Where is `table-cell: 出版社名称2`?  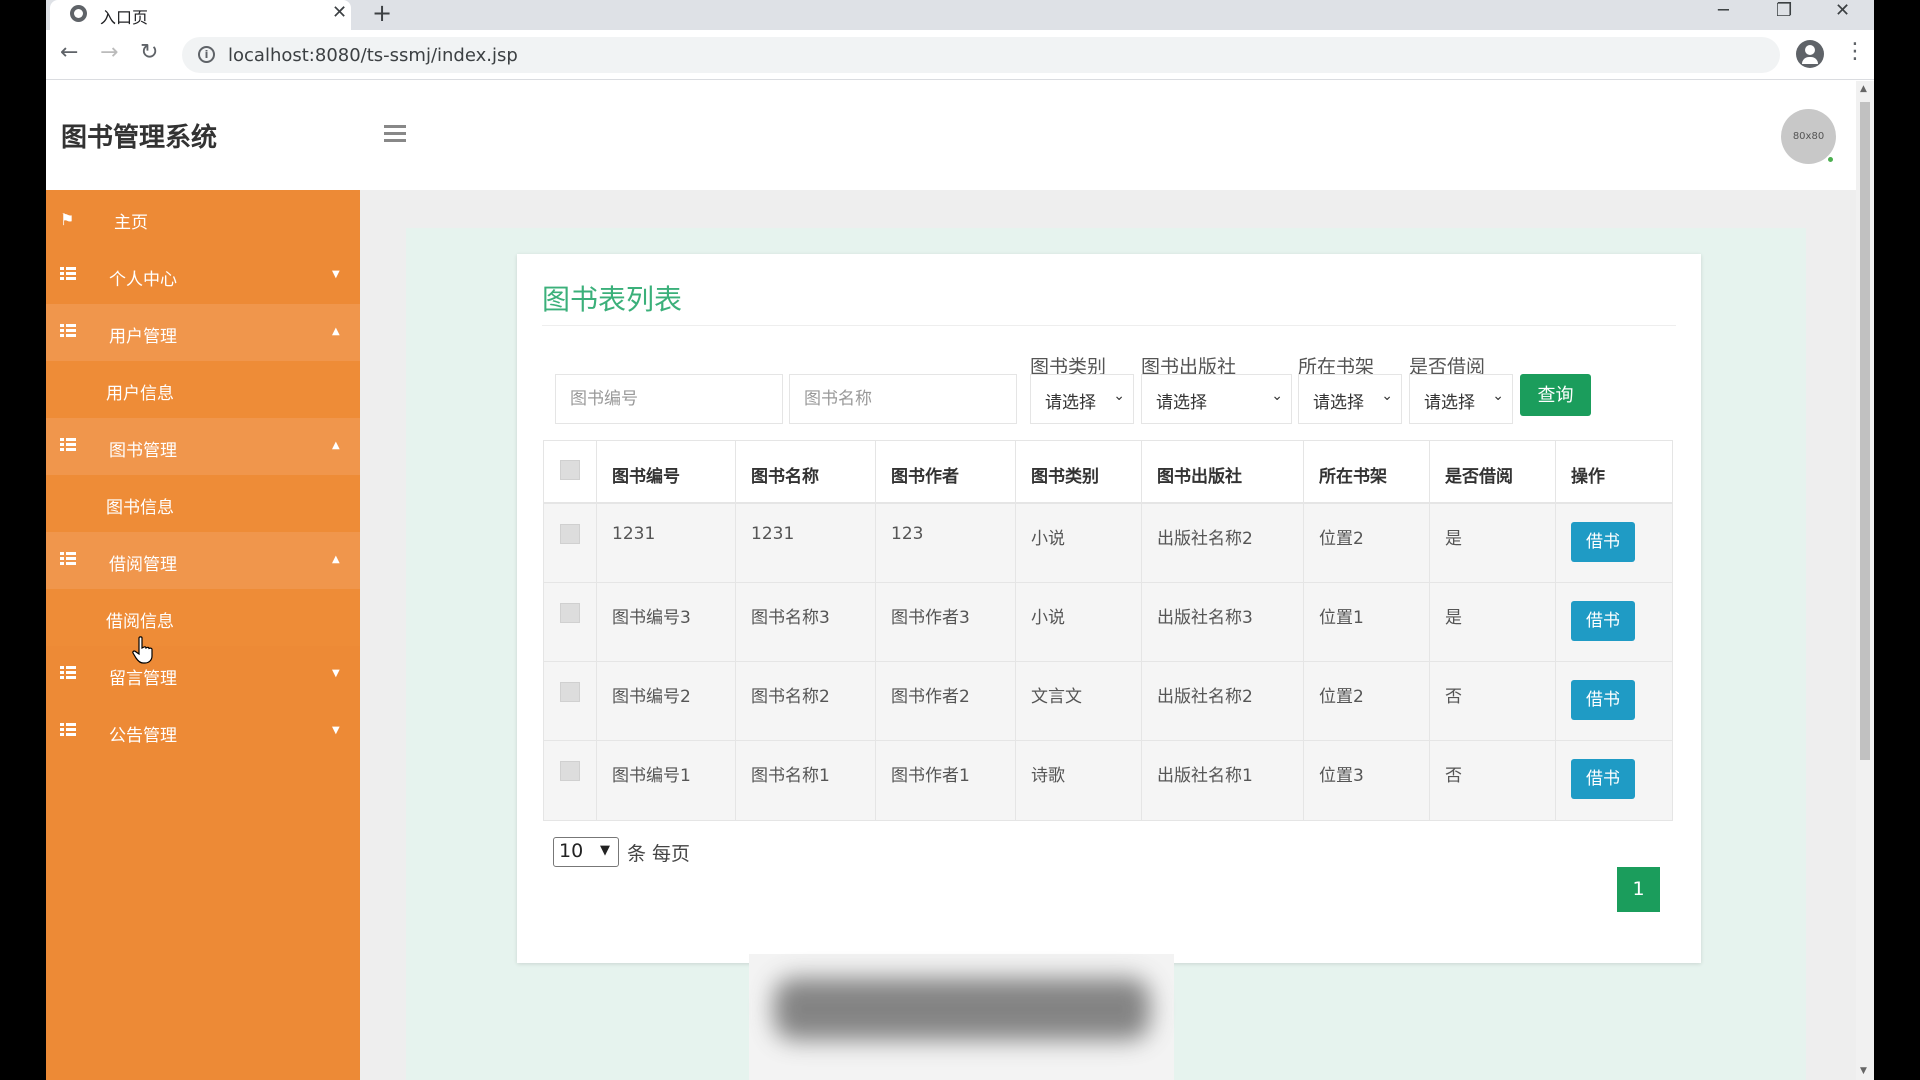 table-cell: 出版社名称2 is located at coordinates (1223, 701).